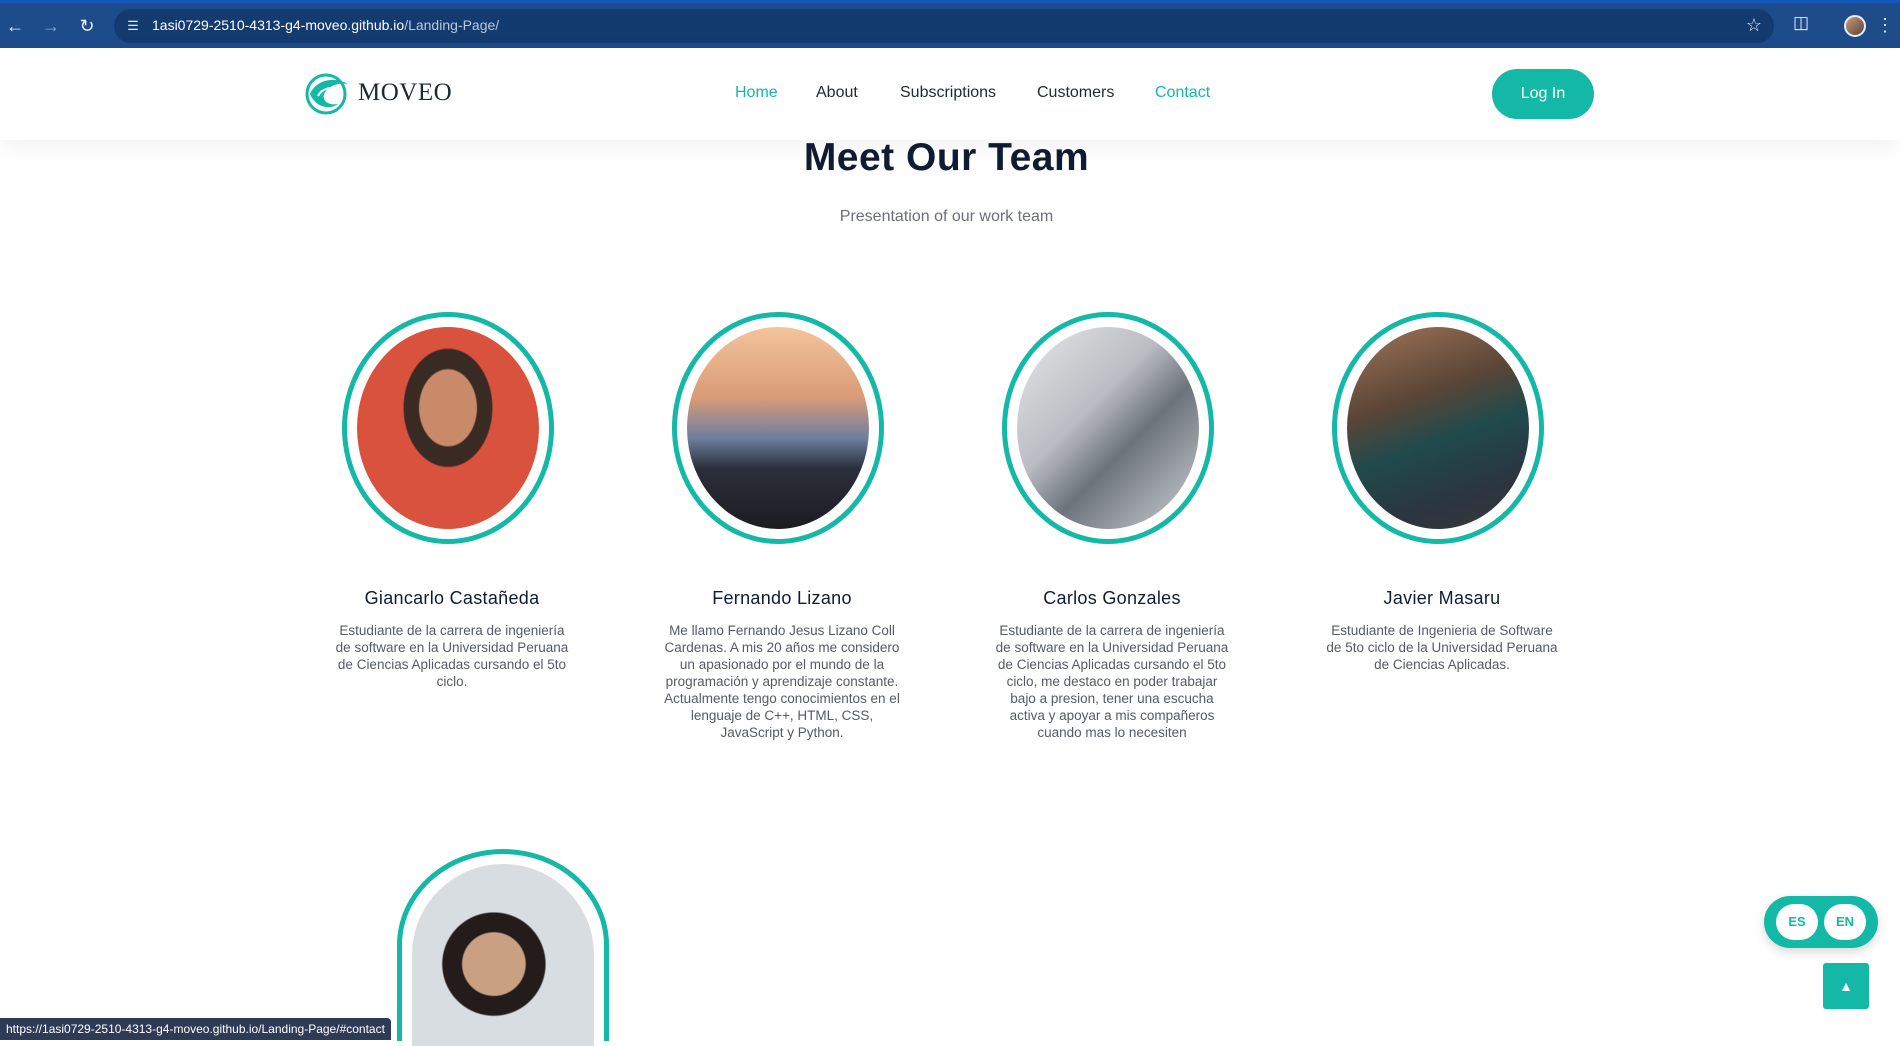 Image resolution: width=1900 pixels, height=1046 pixels. What do you see at coordinates (1543, 94) in the screenshot?
I see `login-button: Log In` at bounding box center [1543, 94].